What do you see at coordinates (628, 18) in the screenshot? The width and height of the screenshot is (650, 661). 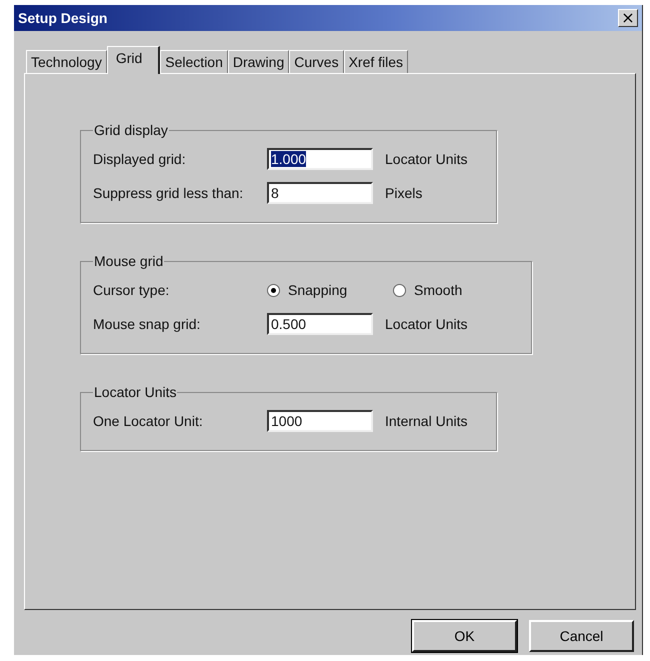 I see `close-button: ×` at bounding box center [628, 18].